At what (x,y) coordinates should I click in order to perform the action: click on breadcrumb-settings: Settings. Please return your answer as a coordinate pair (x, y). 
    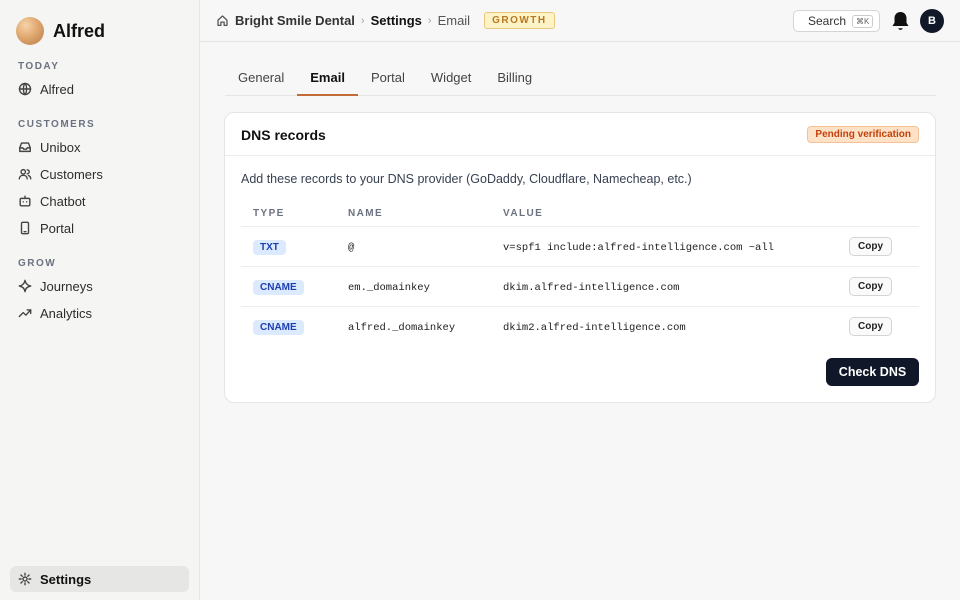
    Looking at the image, I should click on (396, 20).